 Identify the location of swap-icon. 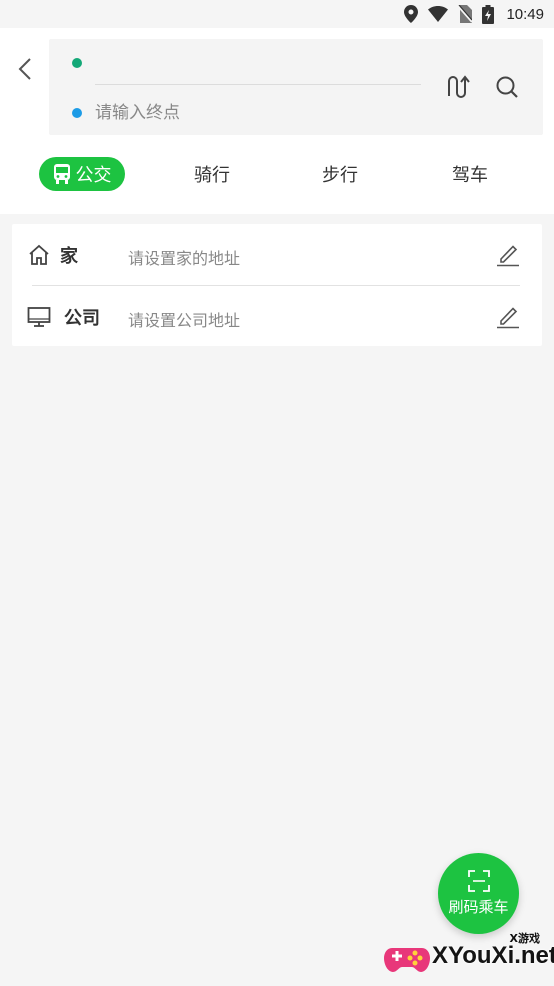
(459, 86).